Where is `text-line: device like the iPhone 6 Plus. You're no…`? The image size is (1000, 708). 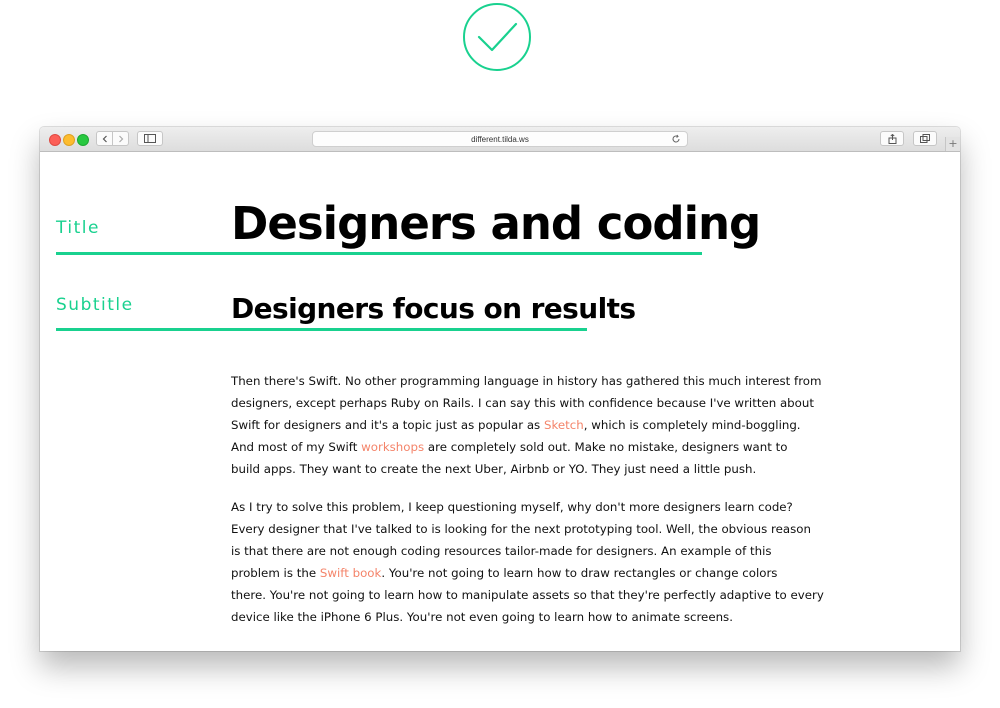 text-line: device like the iPhone 6 Plus. You're no… is located at coordinates (482, 617).